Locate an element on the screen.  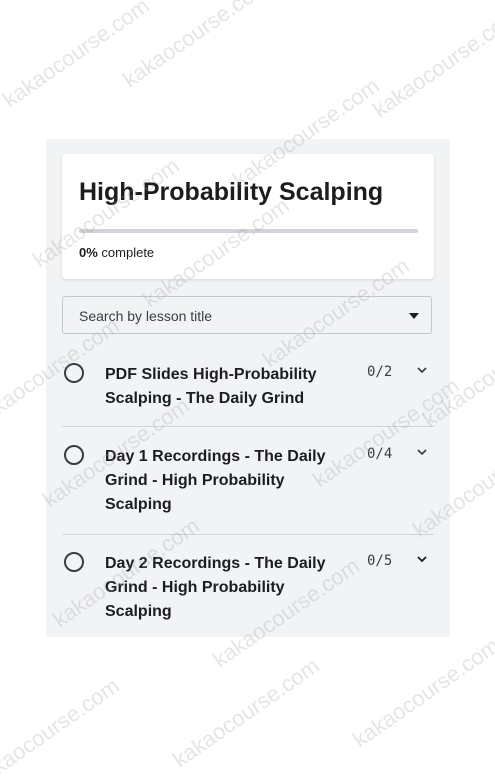
course-progress-card: High-Probability Scalping 0% complete is located at coordinates (248, 216).